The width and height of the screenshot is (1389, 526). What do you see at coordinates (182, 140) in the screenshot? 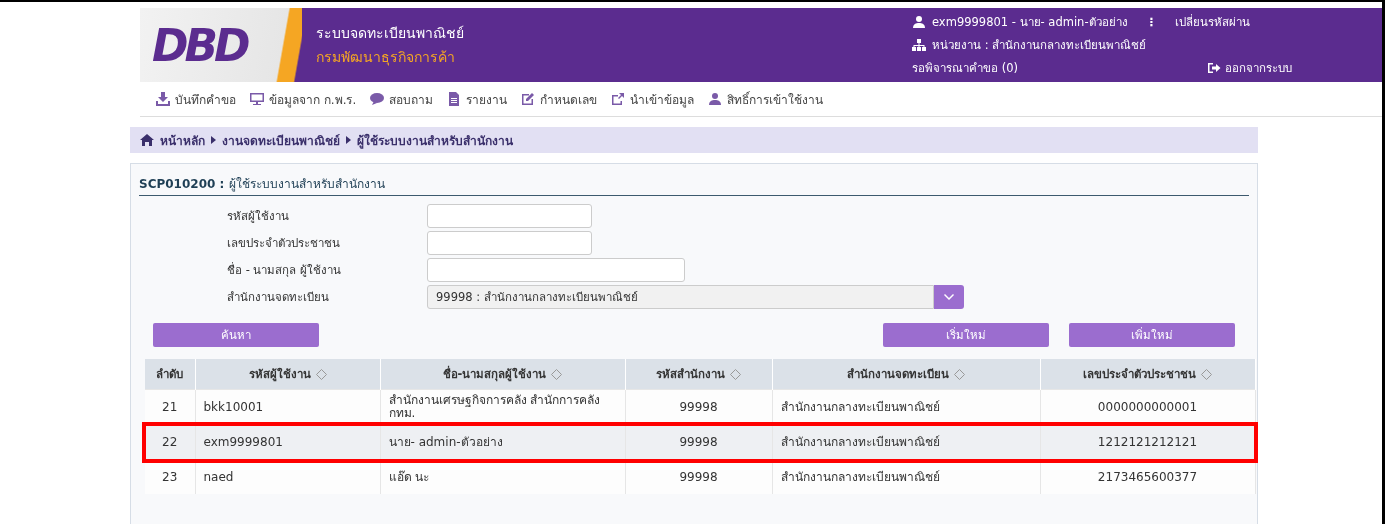
I see `breadcrumb-link: หน้าหลัก` at bounding box center [182, 140].